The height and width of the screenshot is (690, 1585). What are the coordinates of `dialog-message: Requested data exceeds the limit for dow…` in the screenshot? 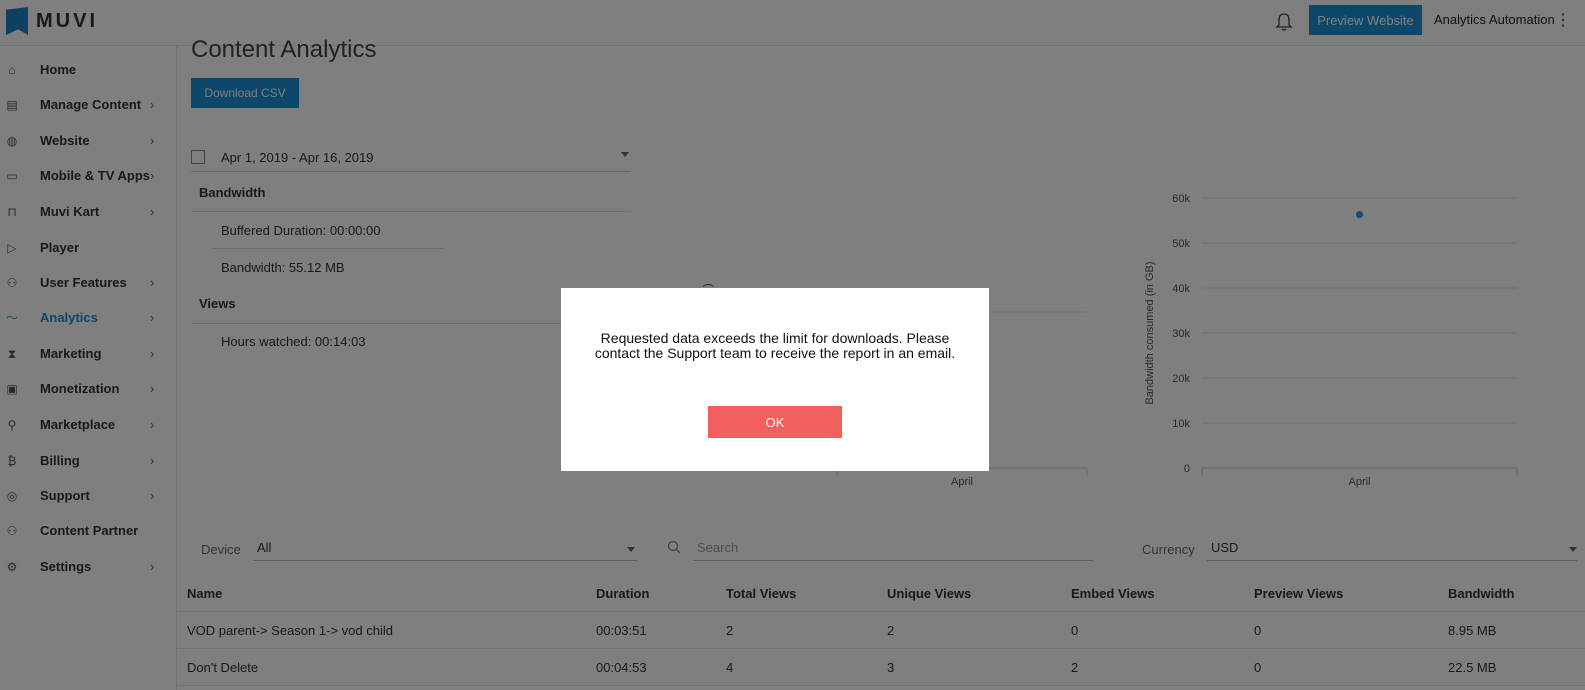 It's located at (775, 345).